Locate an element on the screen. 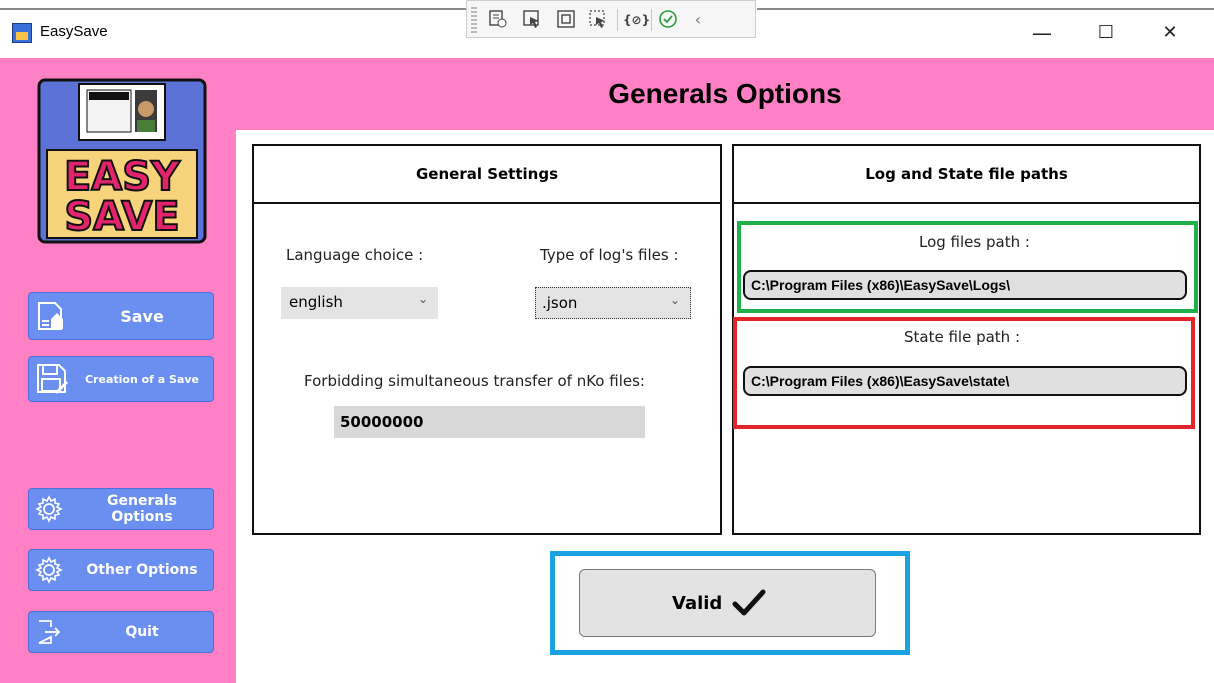 This screenshot has width=1214, height=683. maximize-button: ☐ is located at coordinates (1106, 33).